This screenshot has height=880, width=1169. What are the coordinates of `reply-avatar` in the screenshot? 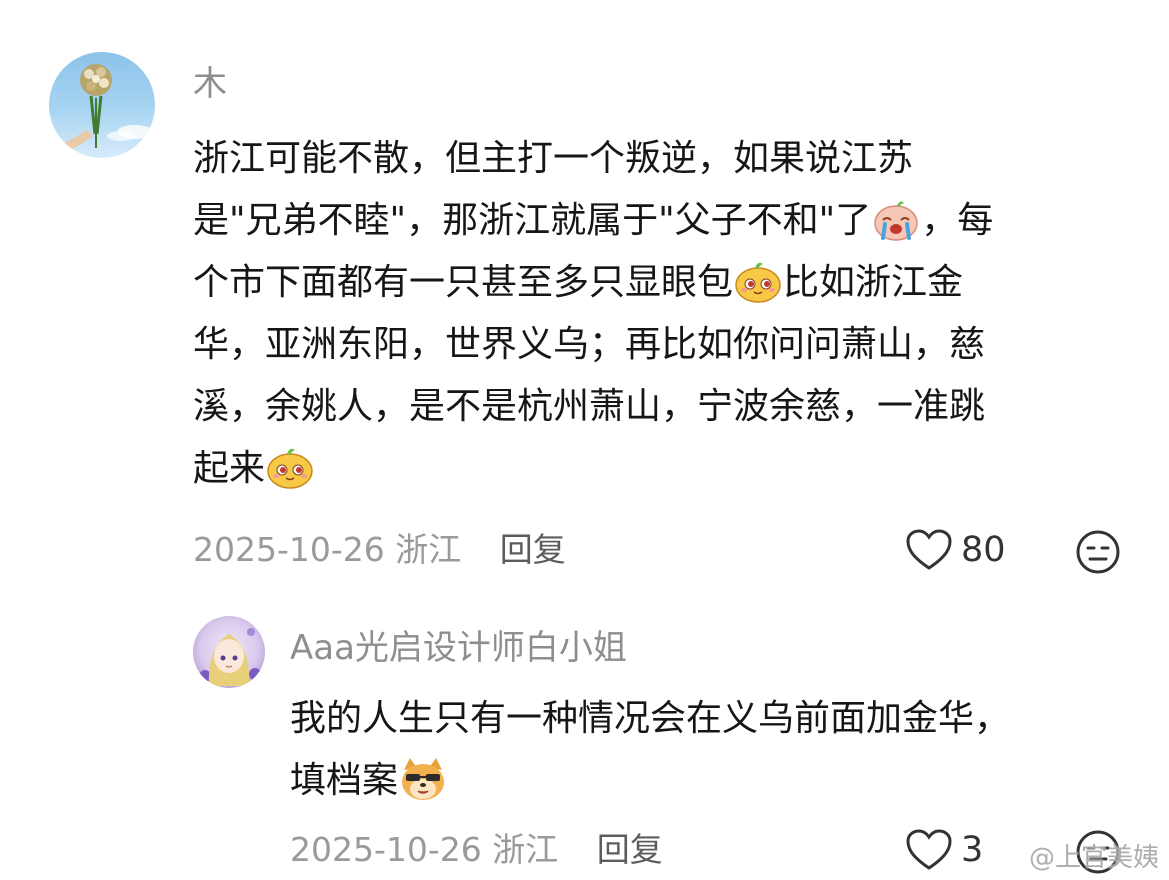 It's located at (229, 652).